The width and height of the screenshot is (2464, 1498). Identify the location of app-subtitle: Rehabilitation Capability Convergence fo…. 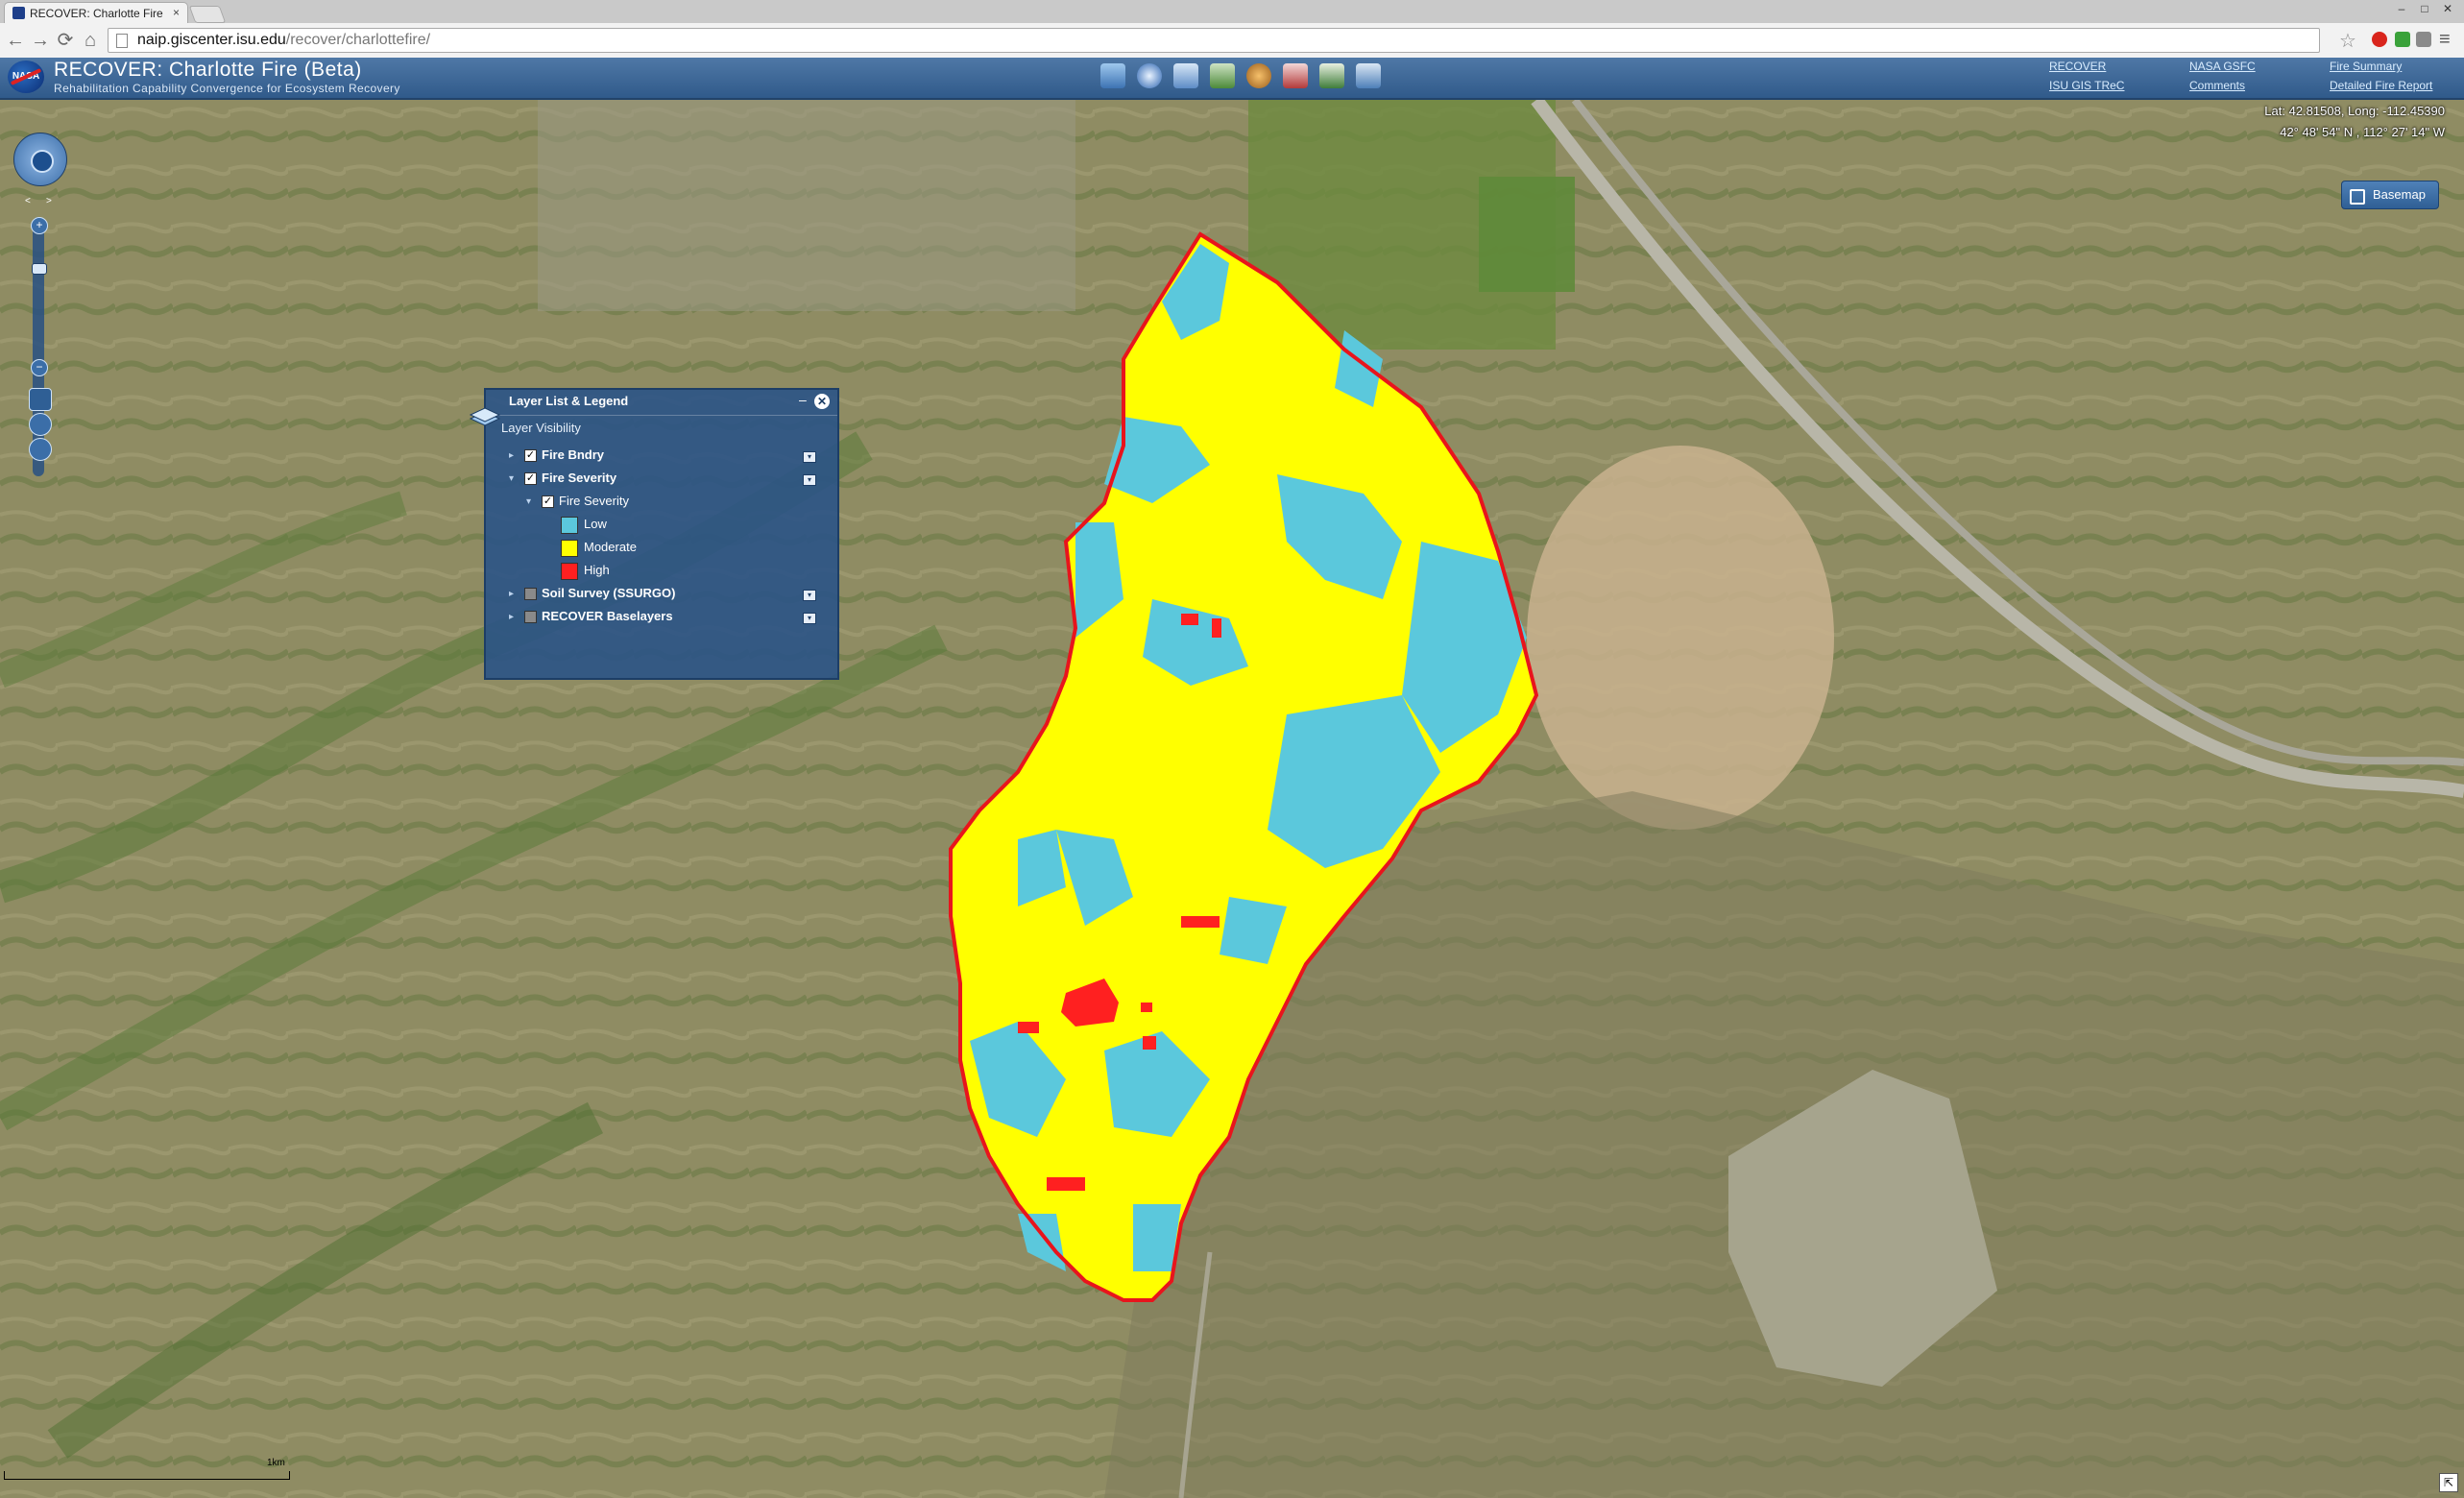
(227, 89).